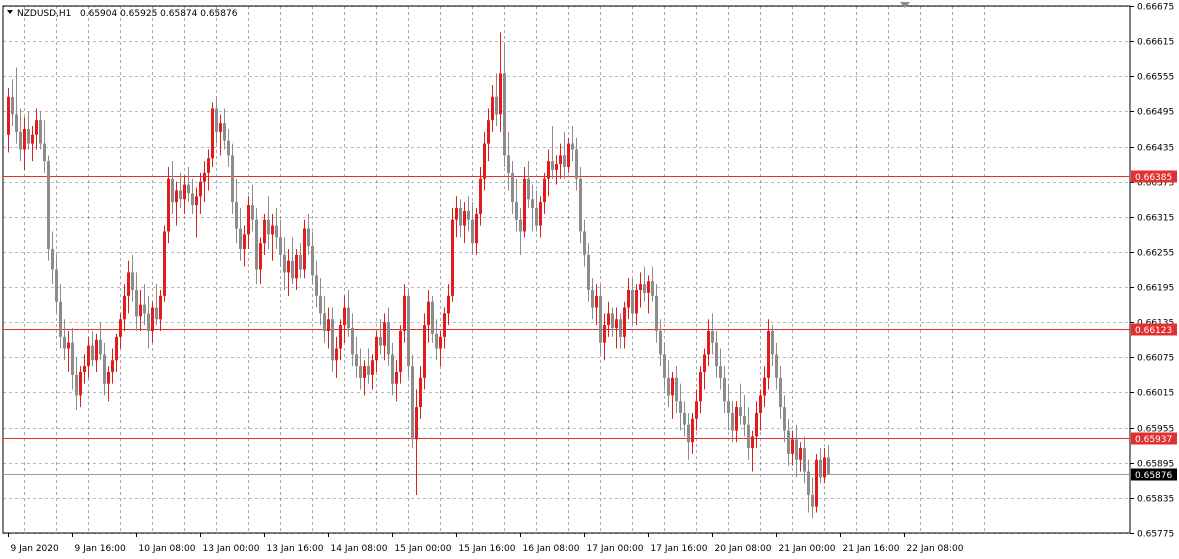 This screenshot has width=1179, height=559. I want to click on price-tick-label: 0.65775, so click(1155, 535).